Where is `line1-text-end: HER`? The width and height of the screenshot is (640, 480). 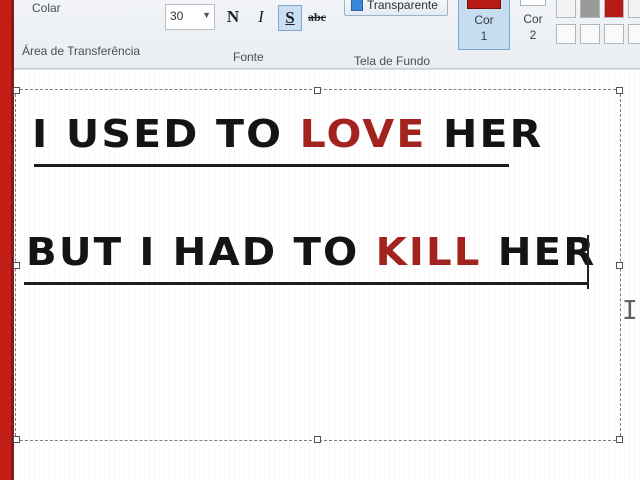 line1-text-end: HER is located at coordinates (485, 134).